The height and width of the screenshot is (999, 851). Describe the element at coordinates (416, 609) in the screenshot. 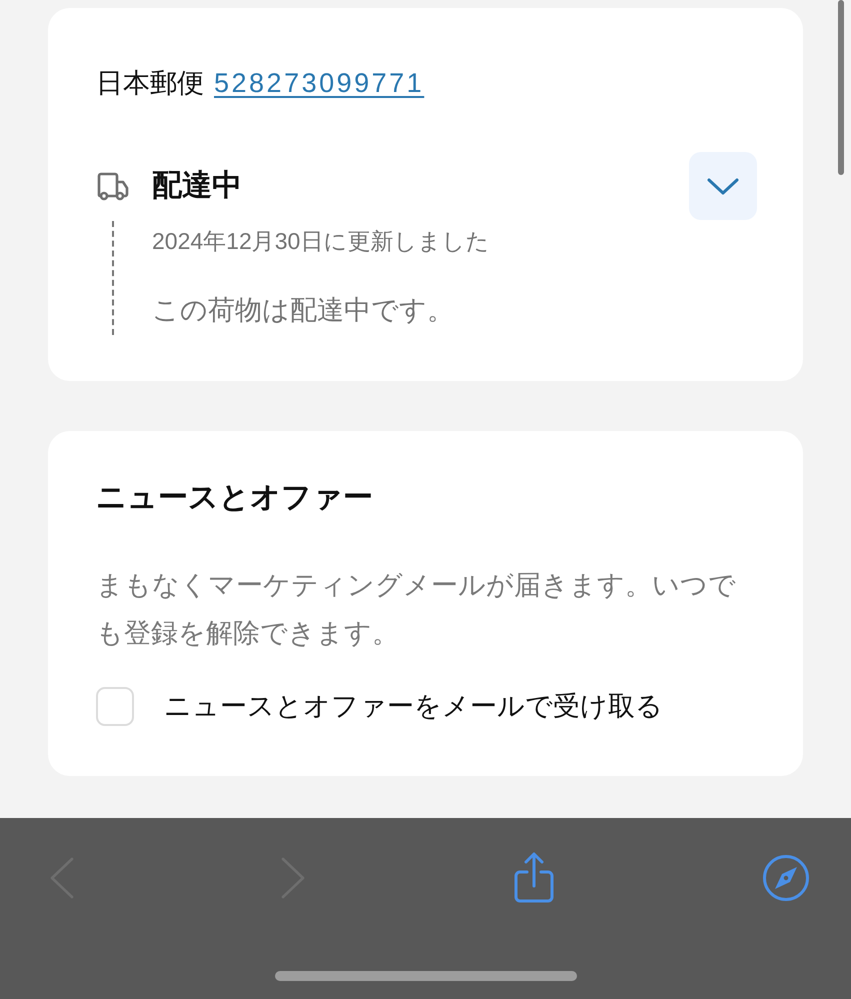

I see `news-description: まもなくマーケティングメールが届きます。いつでも登録を解除できます。` at that location.